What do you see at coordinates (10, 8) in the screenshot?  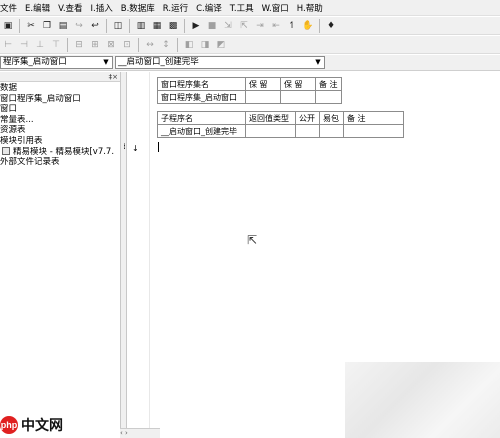 I see `menu-file: 文件` at bounding box center [10, 8].